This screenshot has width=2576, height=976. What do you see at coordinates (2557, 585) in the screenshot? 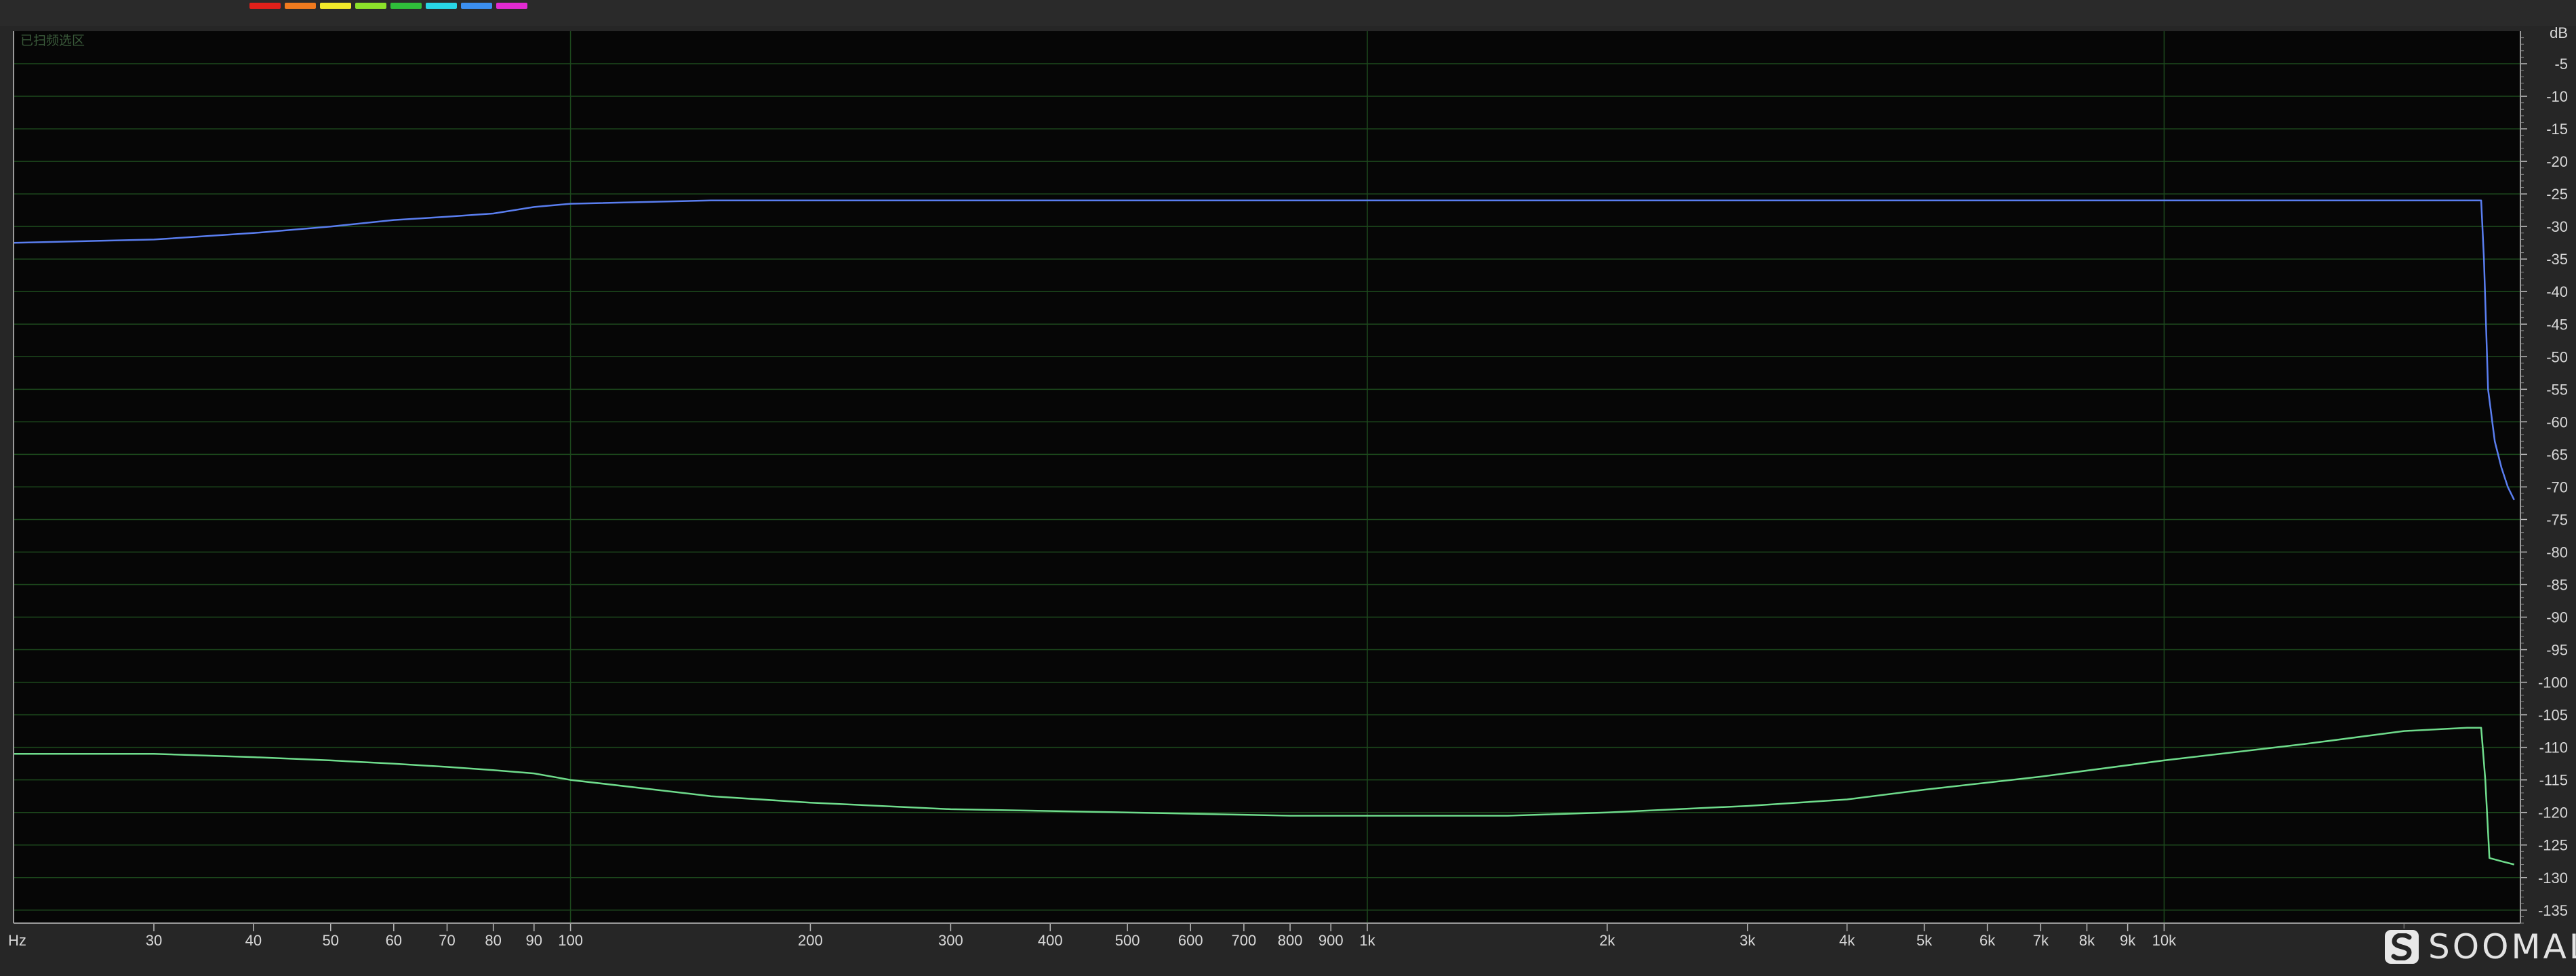
I see `y-tick-label: -85` at bounding box center [2557, 585].